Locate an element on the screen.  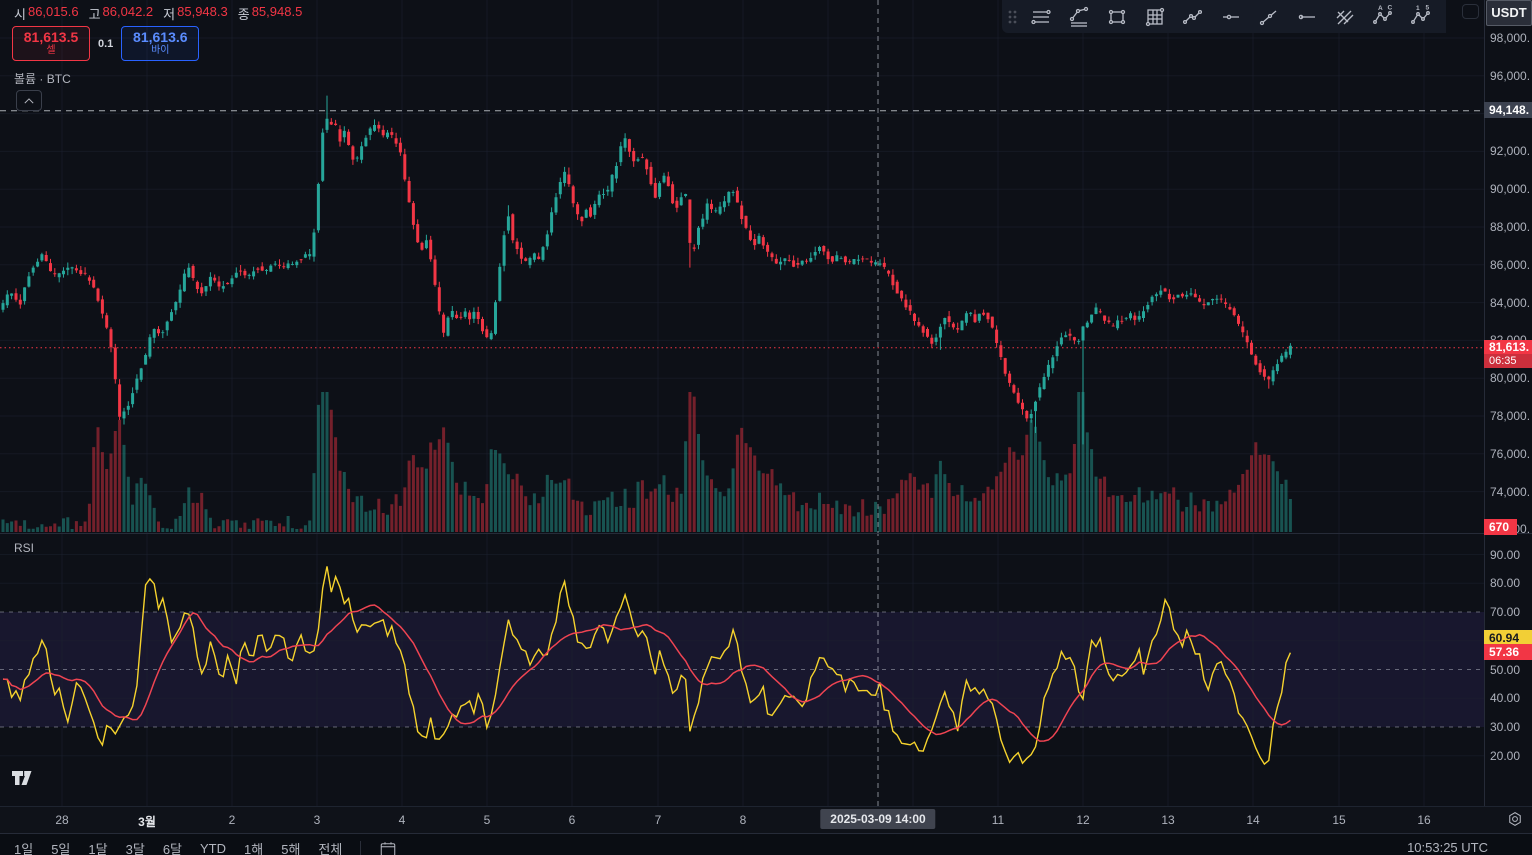
svg-text: 5 is located at coordinates (1428, 8).